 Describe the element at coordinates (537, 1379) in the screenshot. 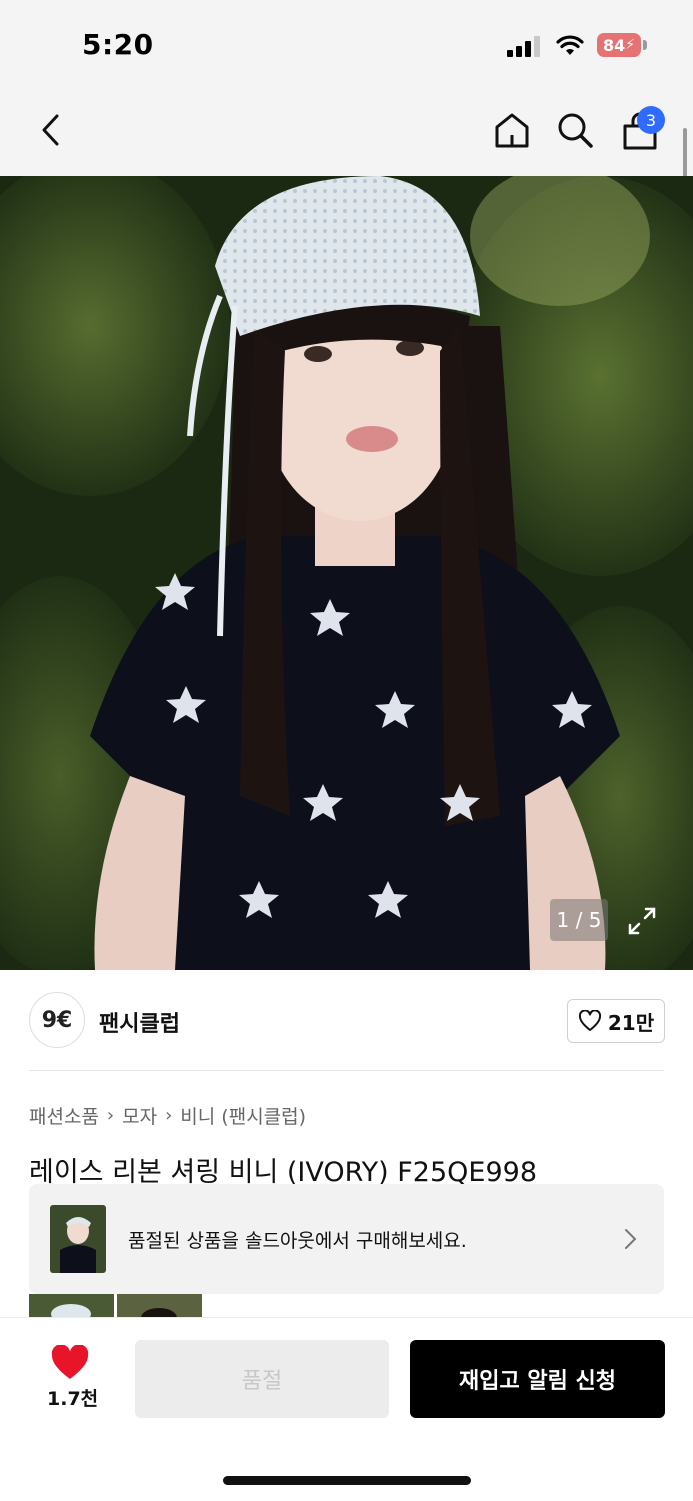

I see `restock-alert-button: 재입고 알림 신청` at that location.